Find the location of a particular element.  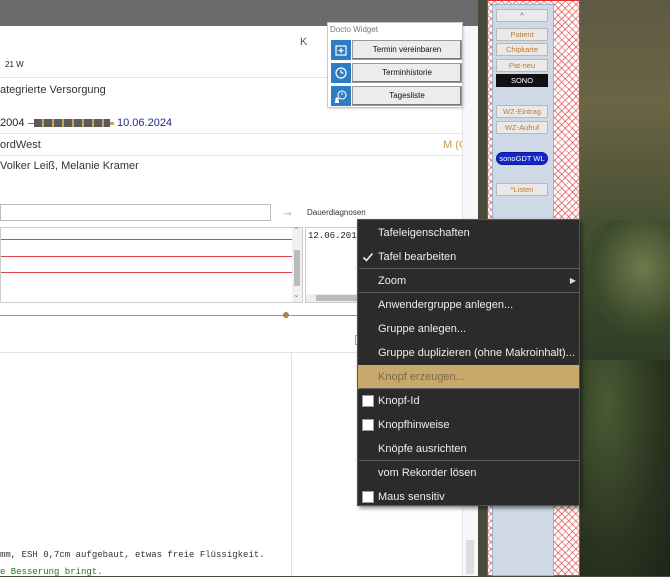

chipkarte-button: Chipkarte is located at coordinates (522, 49).